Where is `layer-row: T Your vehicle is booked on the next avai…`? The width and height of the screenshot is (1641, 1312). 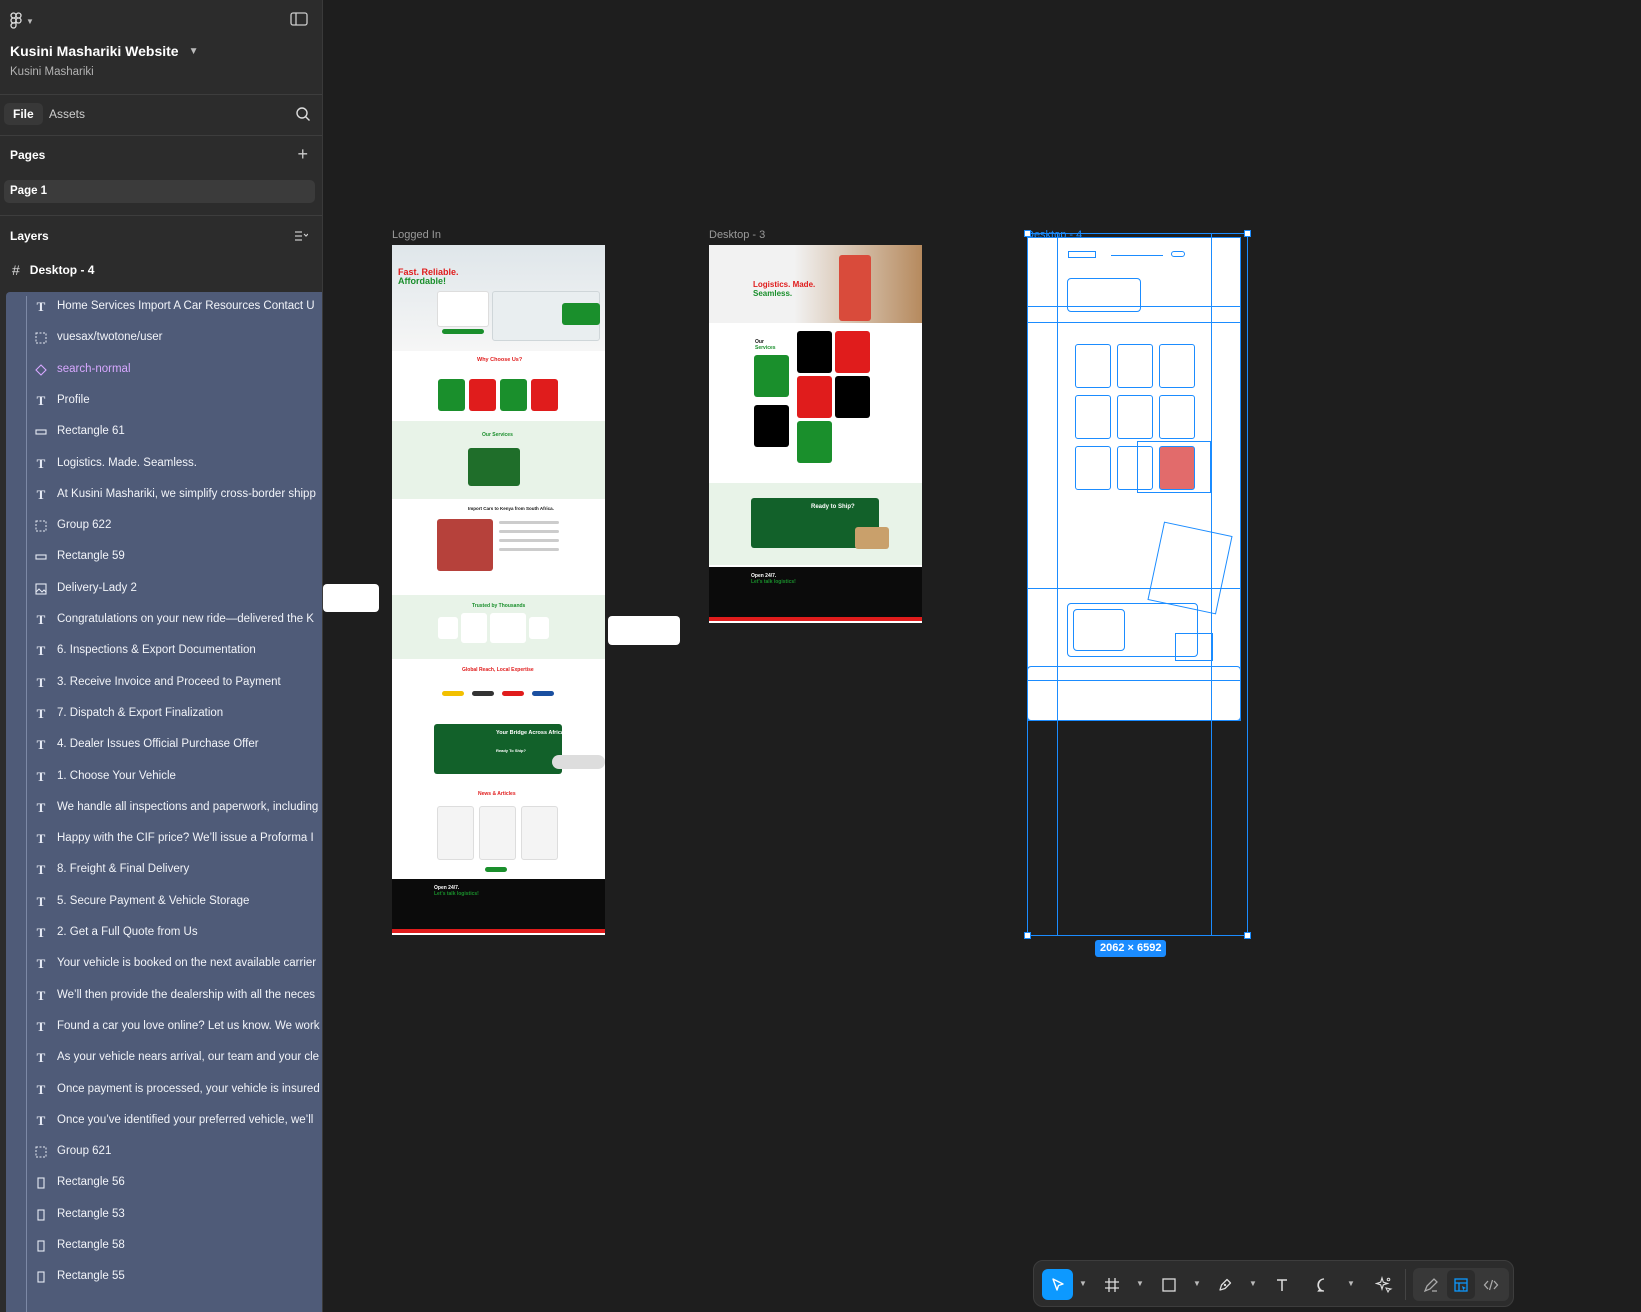 layer-row: T Your vehicle is booked on the next avai… is located at coordinates (164, 964).